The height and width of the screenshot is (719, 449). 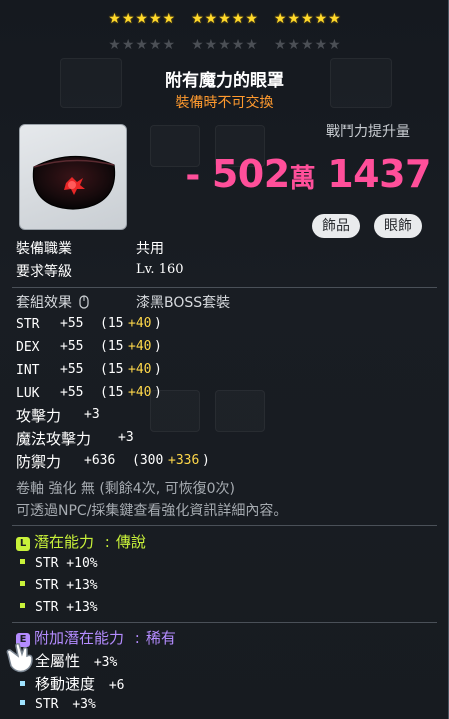 I want to click on bonus-potential-line: STR +3%, so click(x=58, y=704).